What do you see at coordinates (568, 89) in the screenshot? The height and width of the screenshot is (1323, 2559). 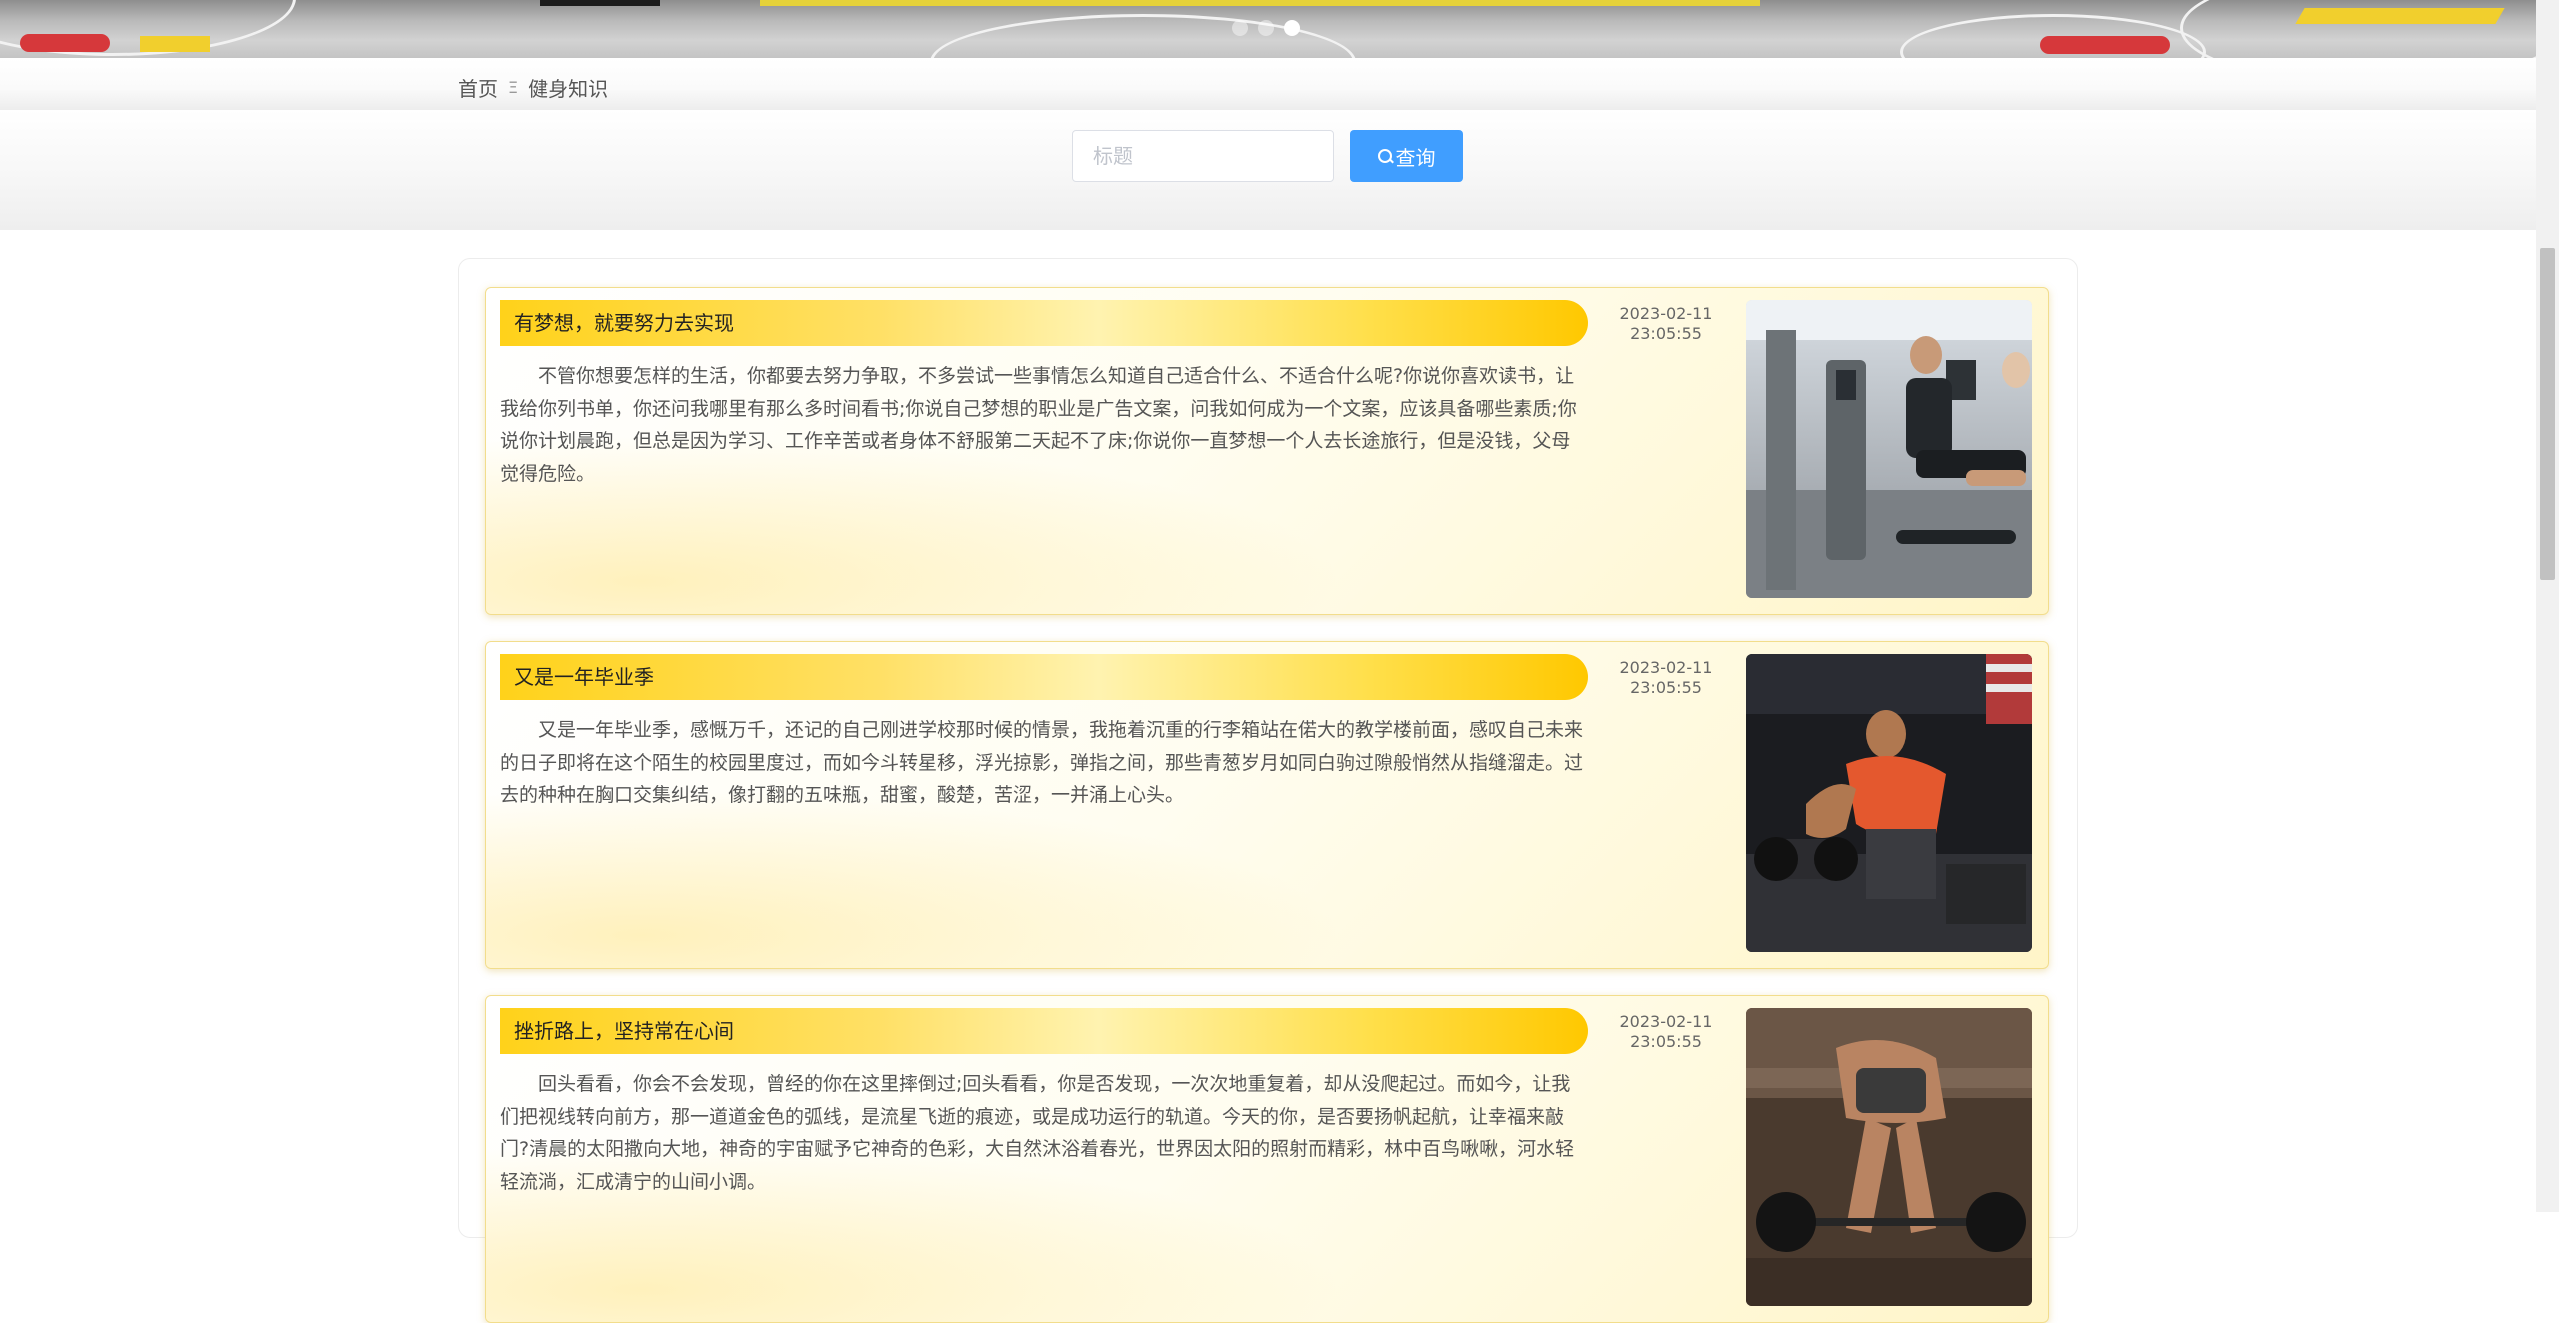 I see `breadcrumb-current: 健身知识` at bounding box center [568, 89].